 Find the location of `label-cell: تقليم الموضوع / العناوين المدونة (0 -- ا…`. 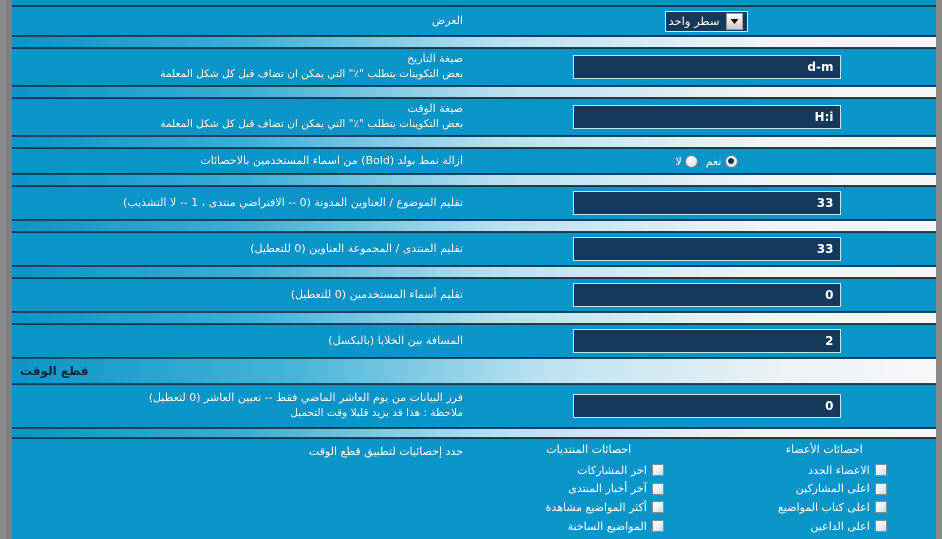

label-cell: تقليم الموضوع / العناوين المدونة (0 -- ا… is located at coordinates (241, 203).